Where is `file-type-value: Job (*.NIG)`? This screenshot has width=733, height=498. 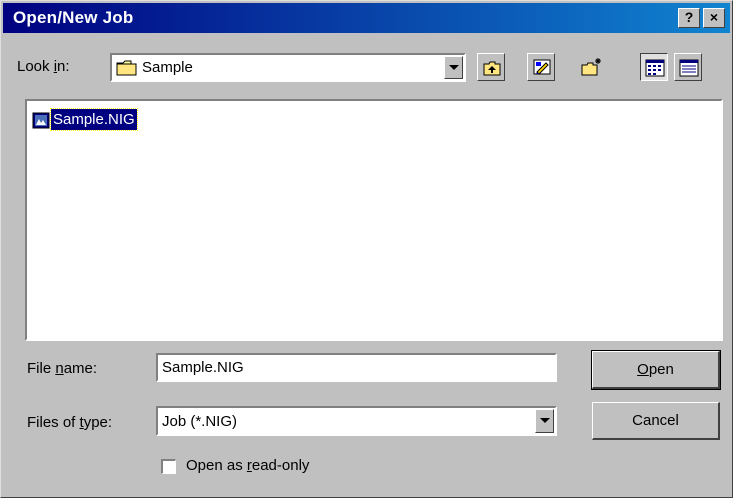 file-type-value: Job (*.NIG) is located at coordinates (200, 421).